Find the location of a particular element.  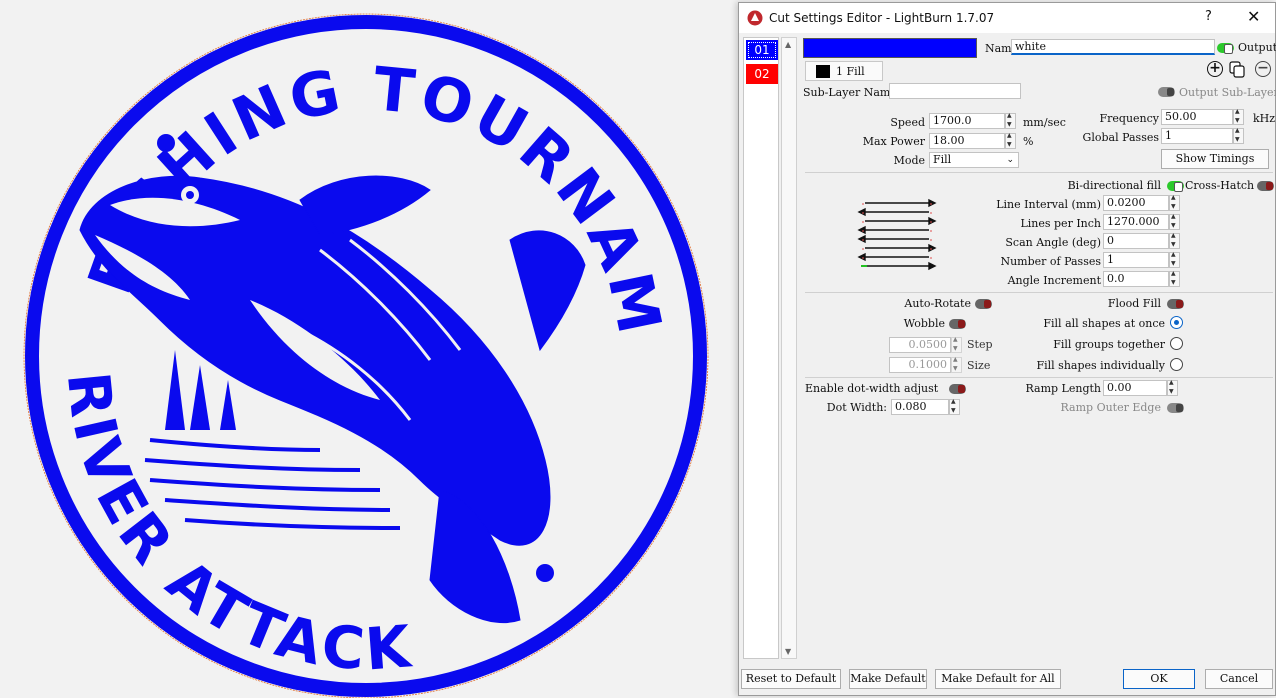

speed-field: 1700.0 is located at coordinates (967, 121).